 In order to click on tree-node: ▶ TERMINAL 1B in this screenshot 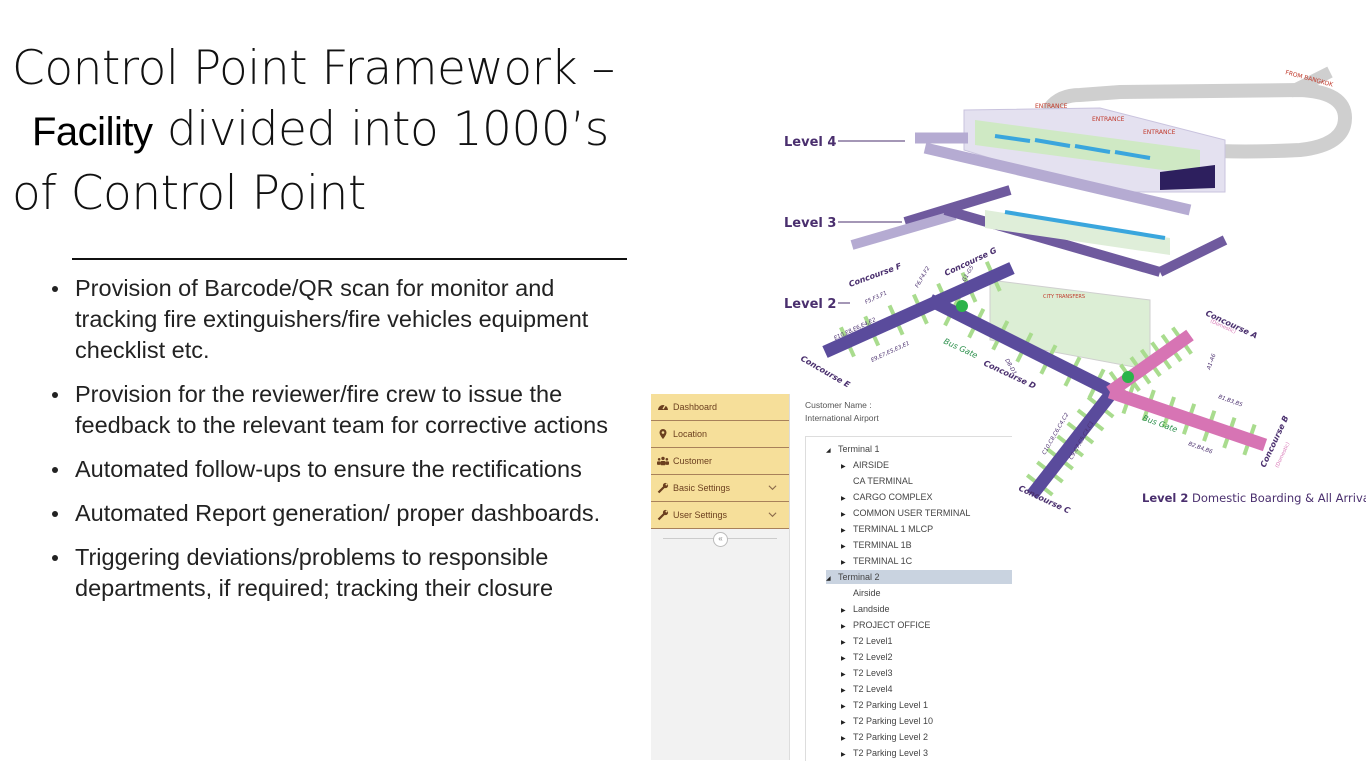, I will do `click(876, 545)`.